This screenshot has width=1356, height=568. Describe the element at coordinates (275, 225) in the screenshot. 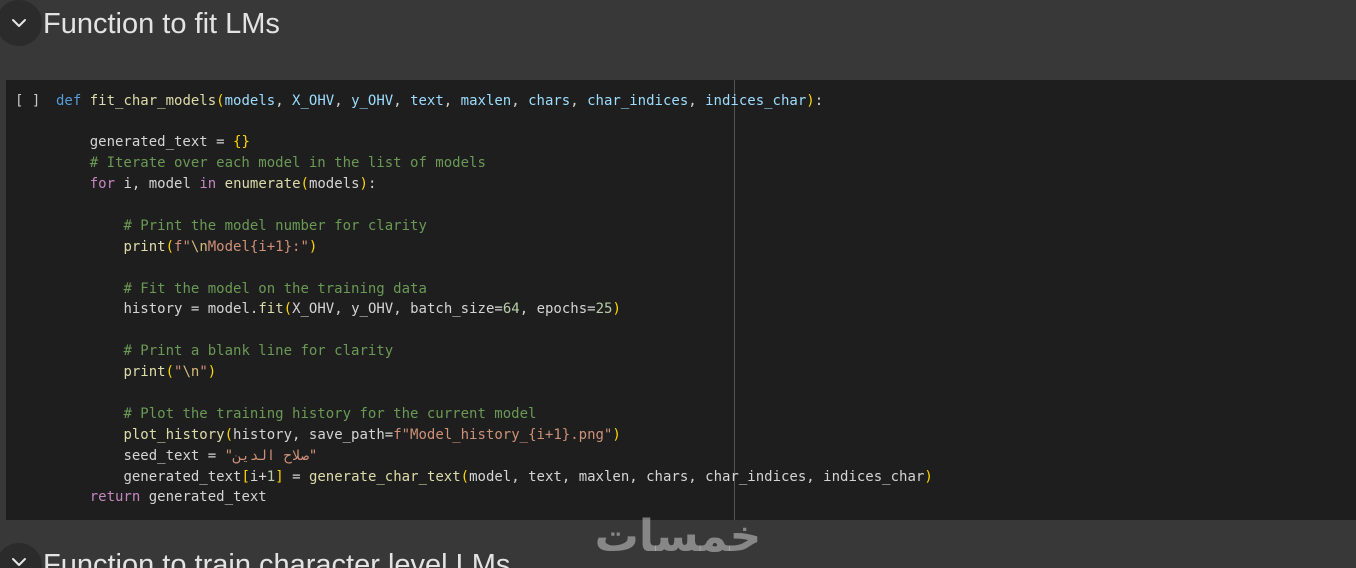

I see `code-token: # Print the model number for clarity` at that location.